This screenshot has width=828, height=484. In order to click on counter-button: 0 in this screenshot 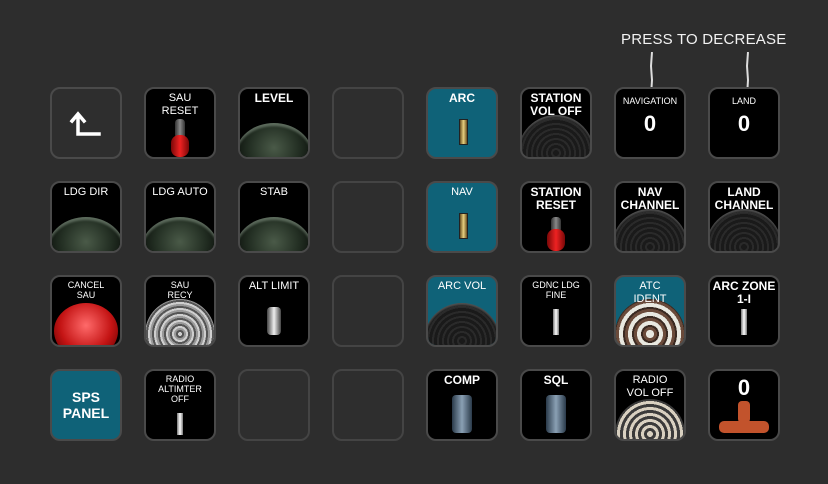, I will do `click(744, 405)`.